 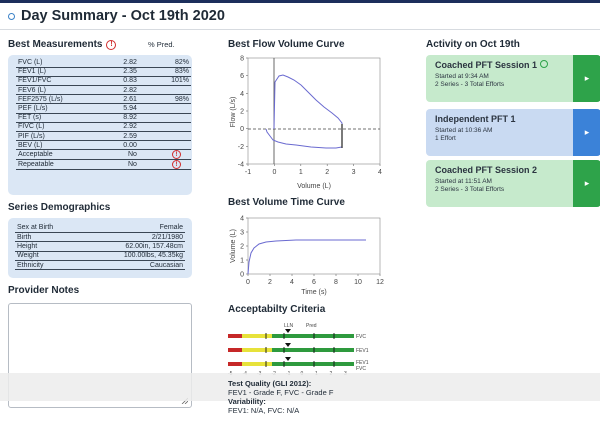 What do you see at coordinates (119, 165) in the screenshot?
I see `measurement-value: No` at bounding box center [119, 165].